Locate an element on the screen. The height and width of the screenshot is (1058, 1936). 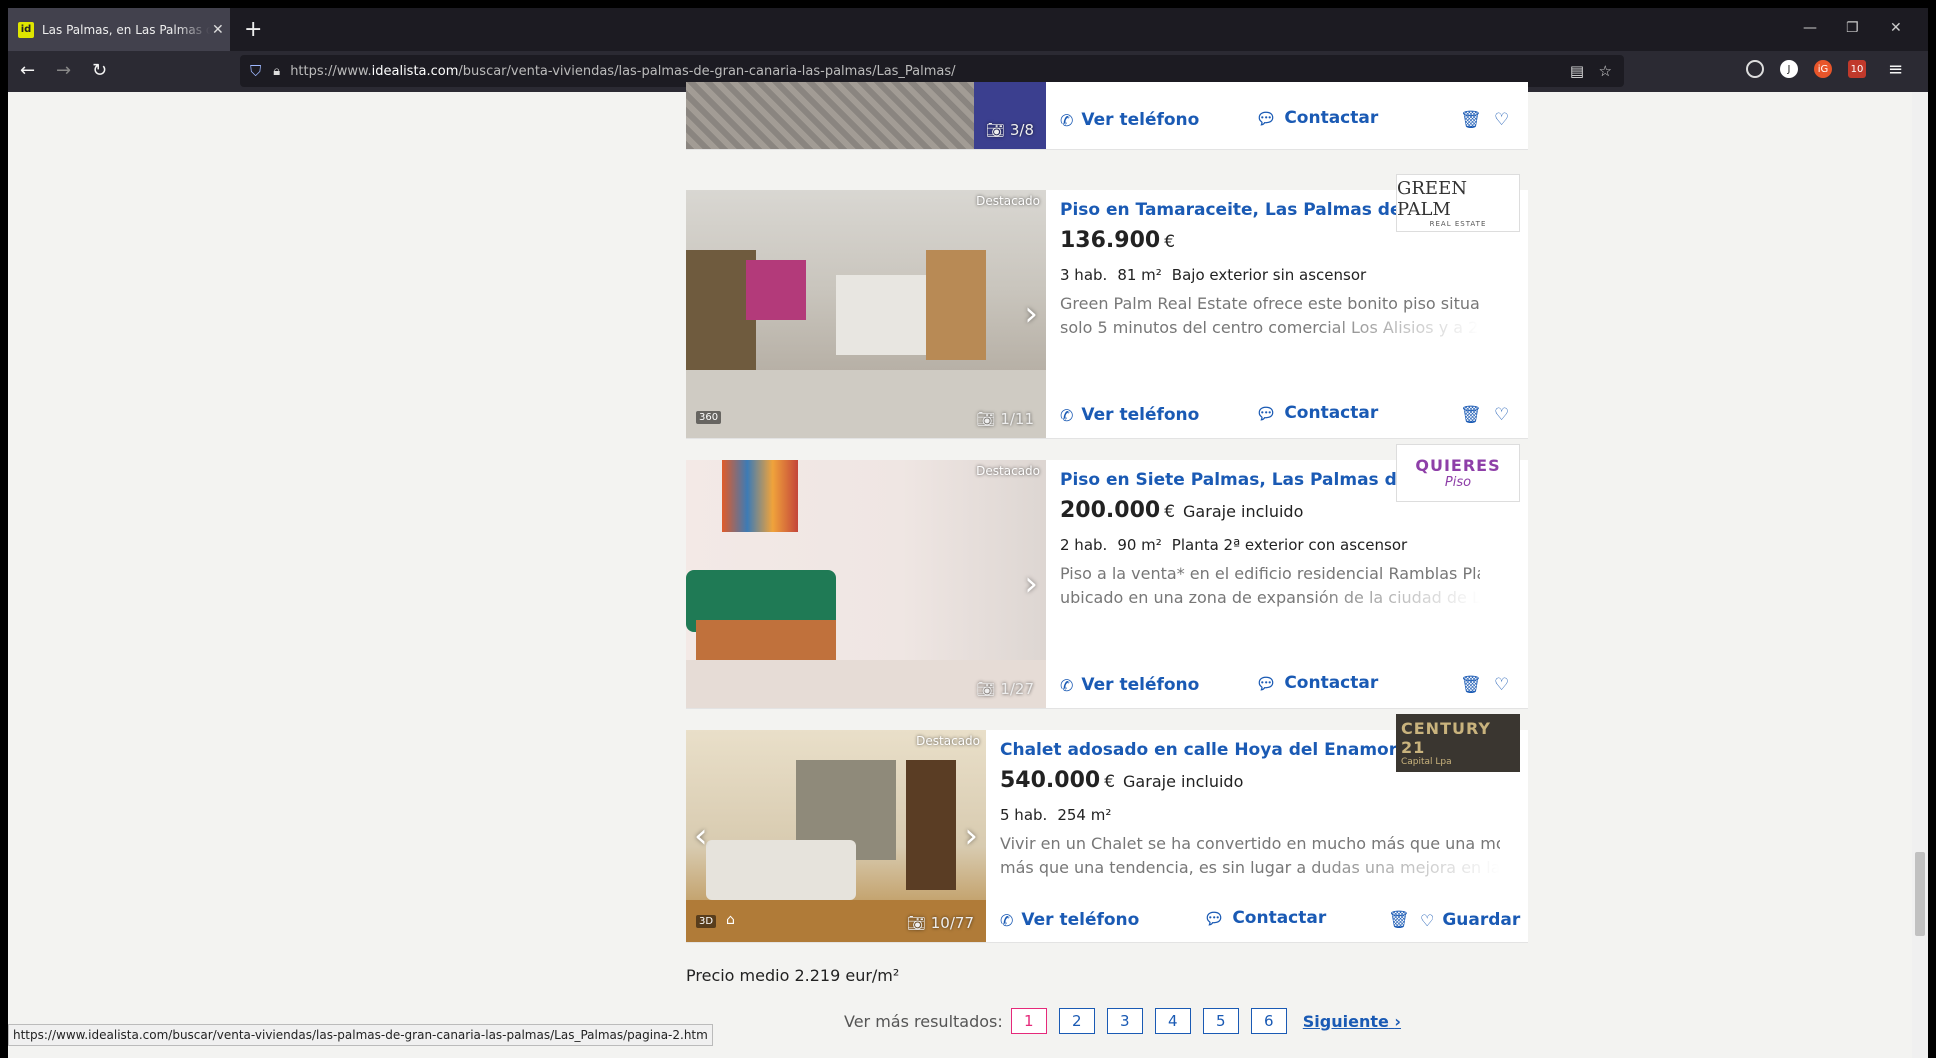
listing-photo: Destacado › 📷︎ 1/27 is located at coordinates (866, 584).